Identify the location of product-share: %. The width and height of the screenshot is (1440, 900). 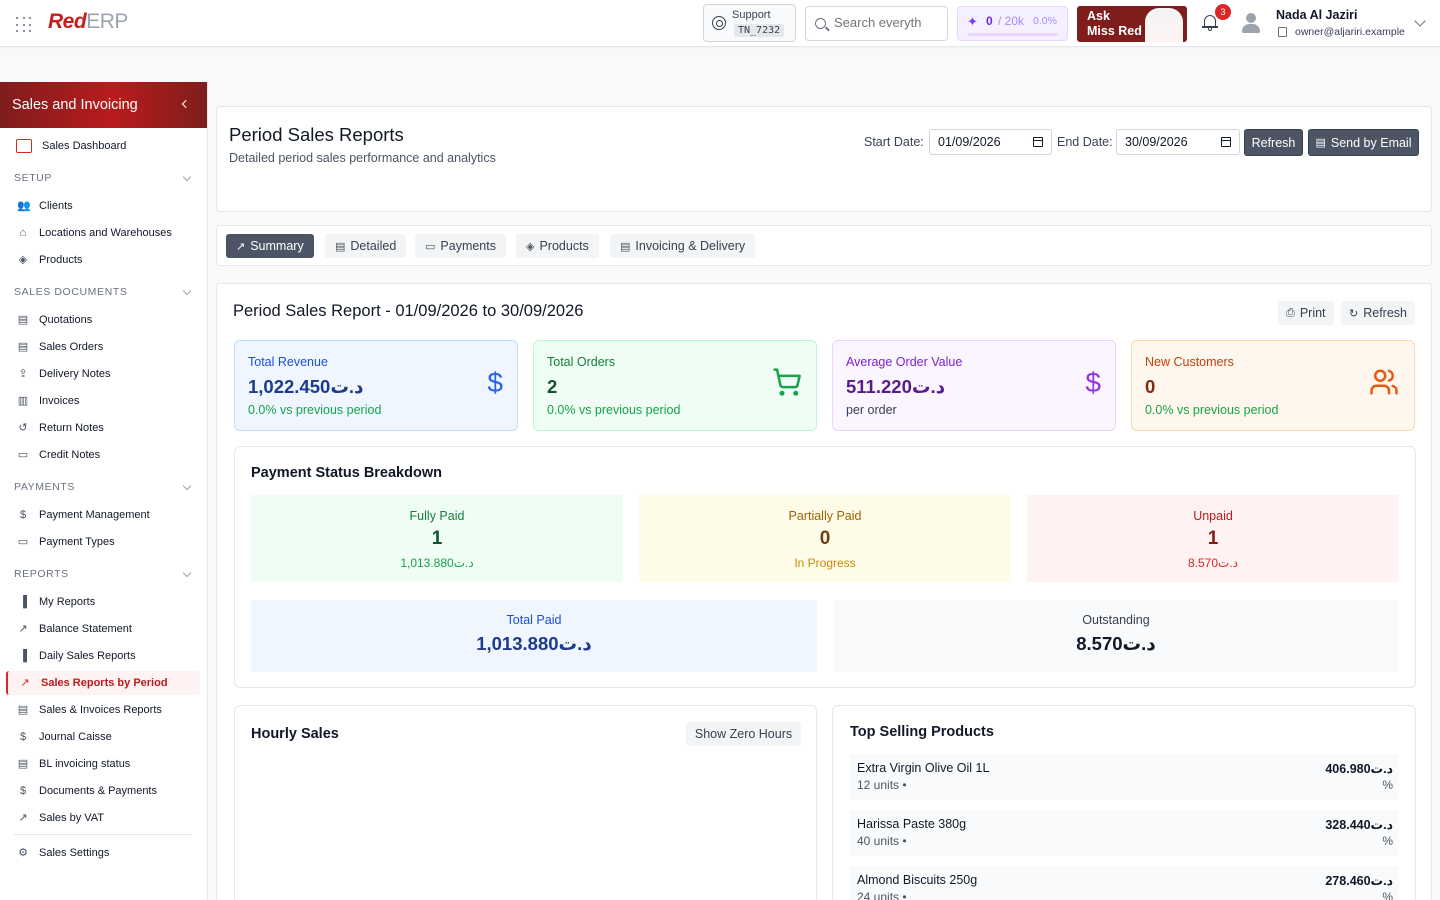
(1387, 841).